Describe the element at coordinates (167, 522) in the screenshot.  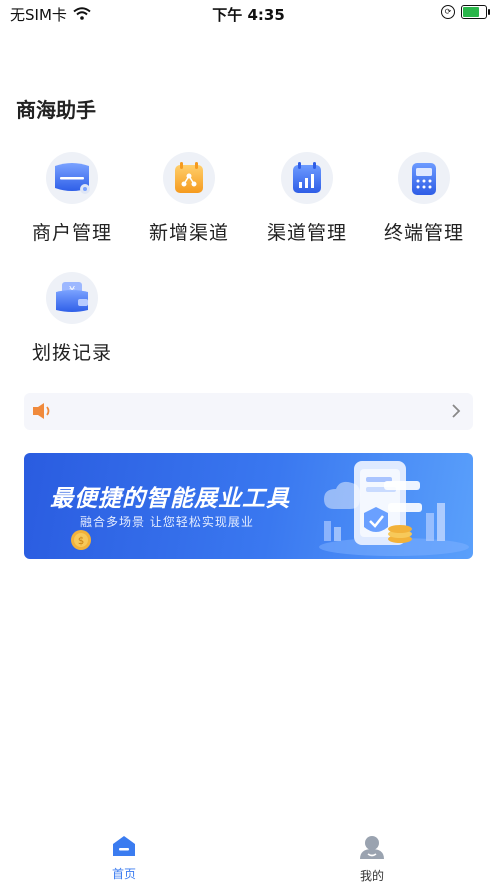
I see `banner-subtitle: 融合多场景 让您轻松实现展业` at that location.